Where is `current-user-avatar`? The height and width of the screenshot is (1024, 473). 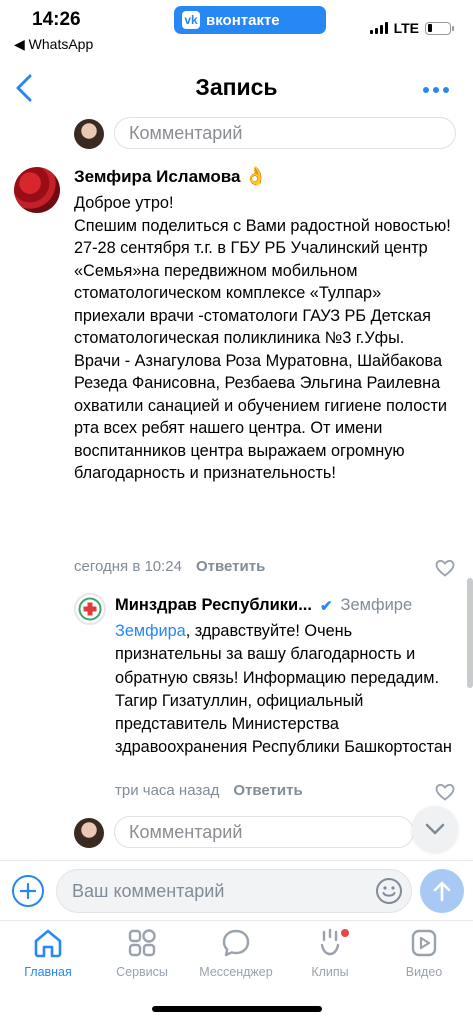
current-user-avatar is located at coordinates (89, 134).